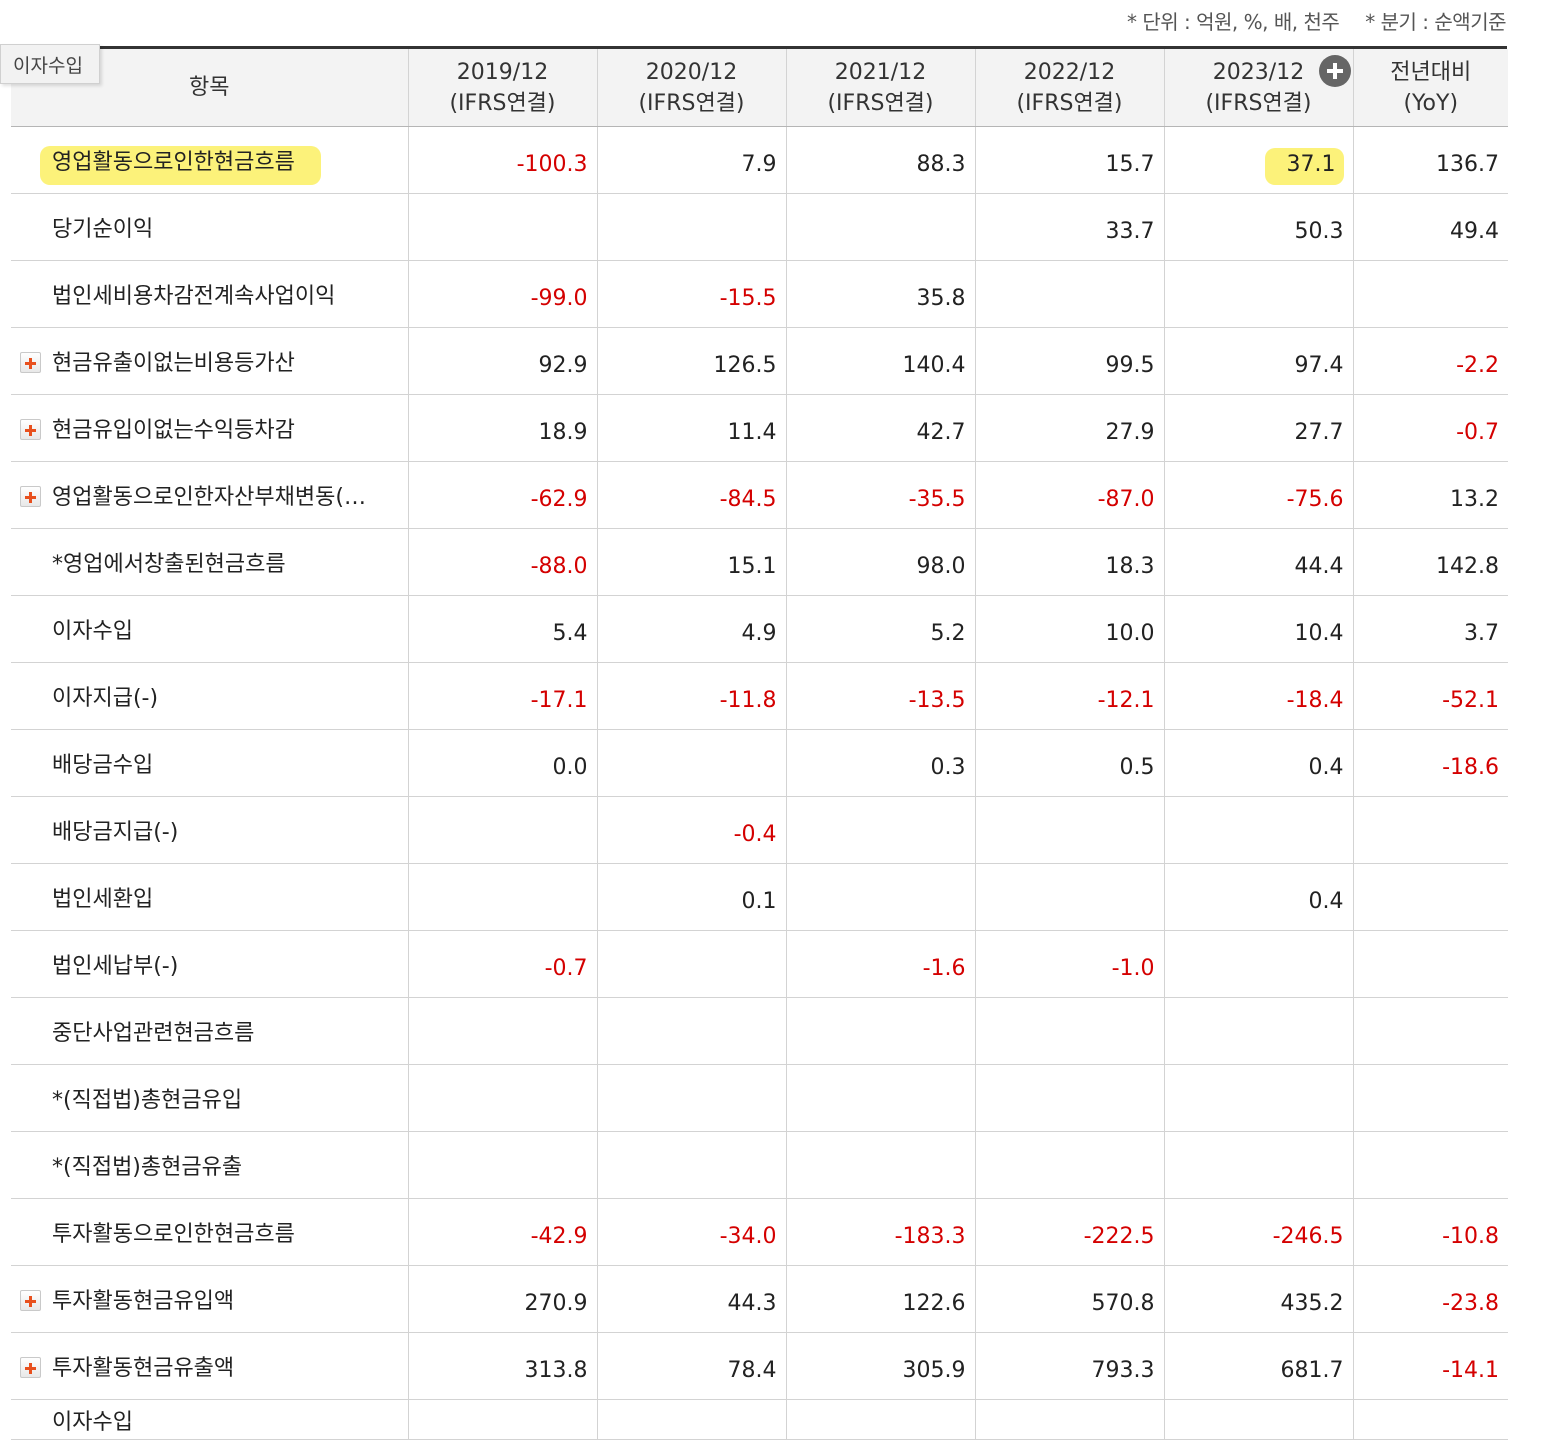  What do you see at coordinates (1070, 629) in the screenshot?
I see `value-cell: 10.0` at bounding box center [1070, 629].